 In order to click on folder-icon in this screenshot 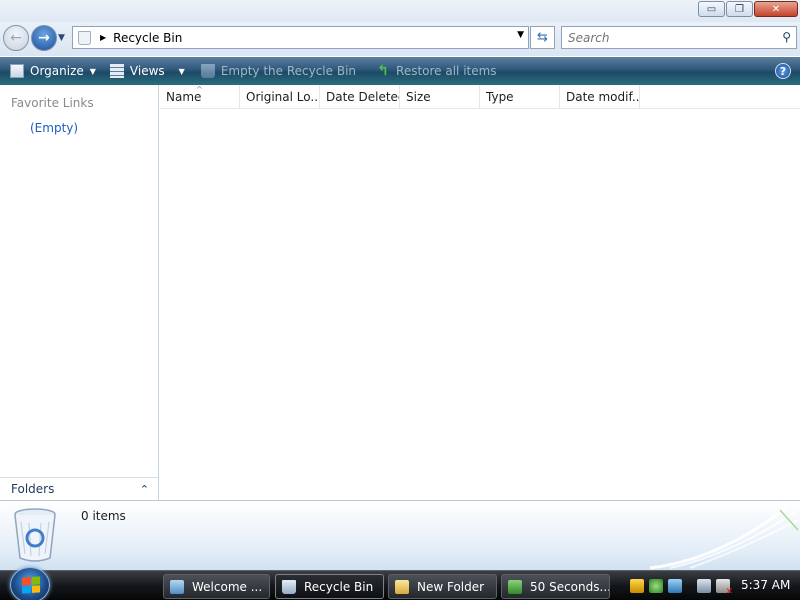, I will do `click(402, 586)`.